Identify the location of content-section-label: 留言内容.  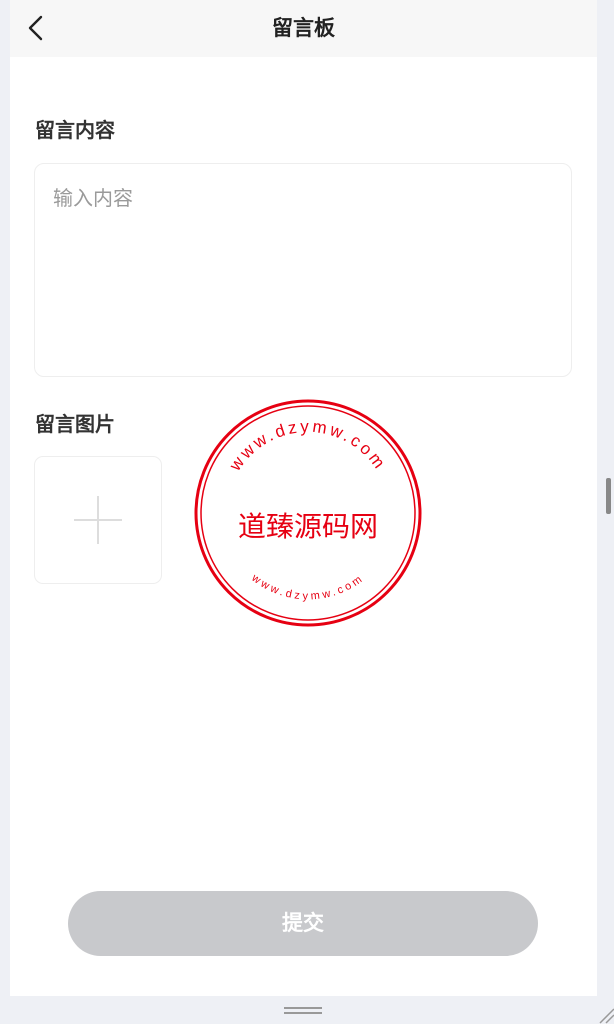
(75, 130).